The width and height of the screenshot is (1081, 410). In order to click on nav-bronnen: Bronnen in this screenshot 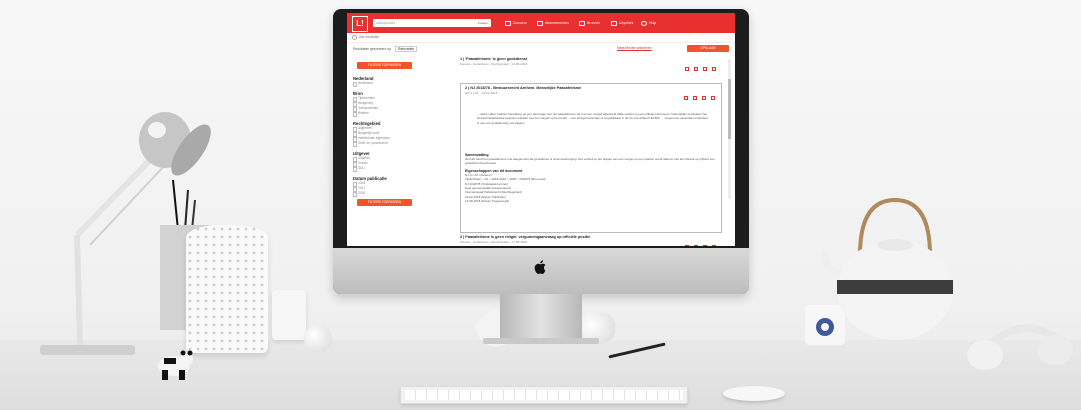, I will do `click(589, 23)`.